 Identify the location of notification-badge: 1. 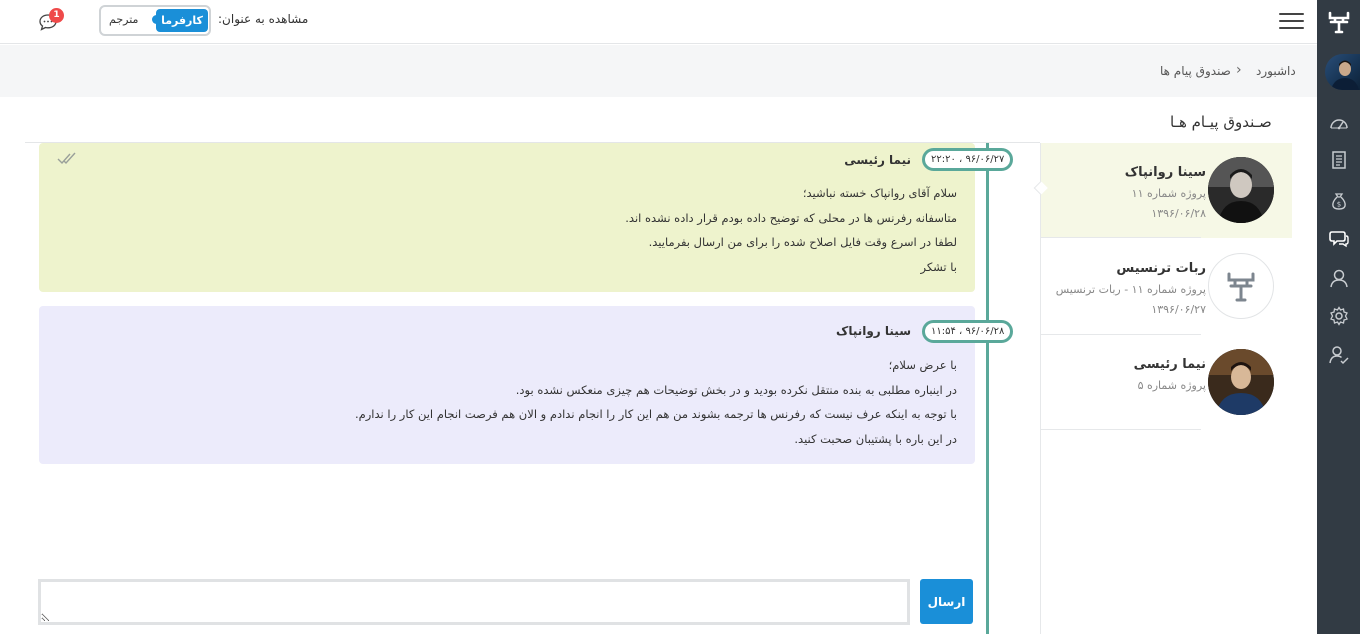
(56, 15).